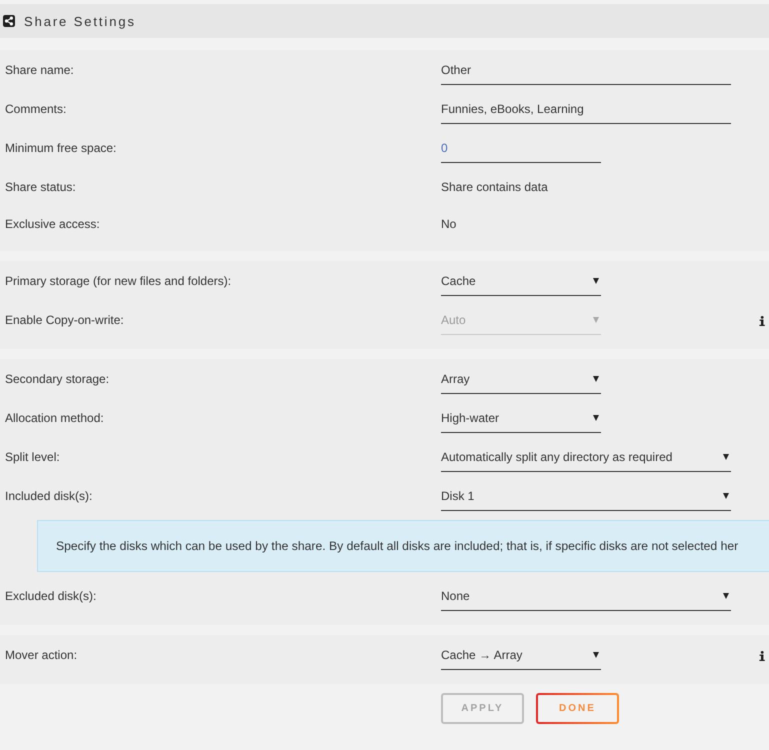  What do you see at coordinates (586, 73) in the screenshot?
I see `text-field: Other` at bounding box center [586, 73].